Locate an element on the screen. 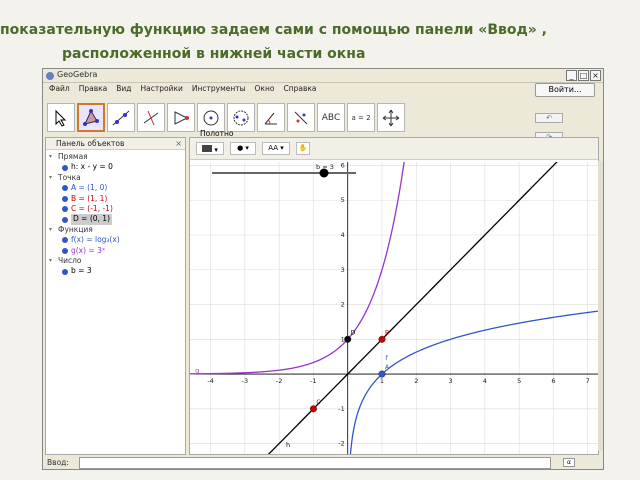 The width and height of the screenshot is (640, 480). algebra-object: b = 3 is located at coordinates (118, 271).